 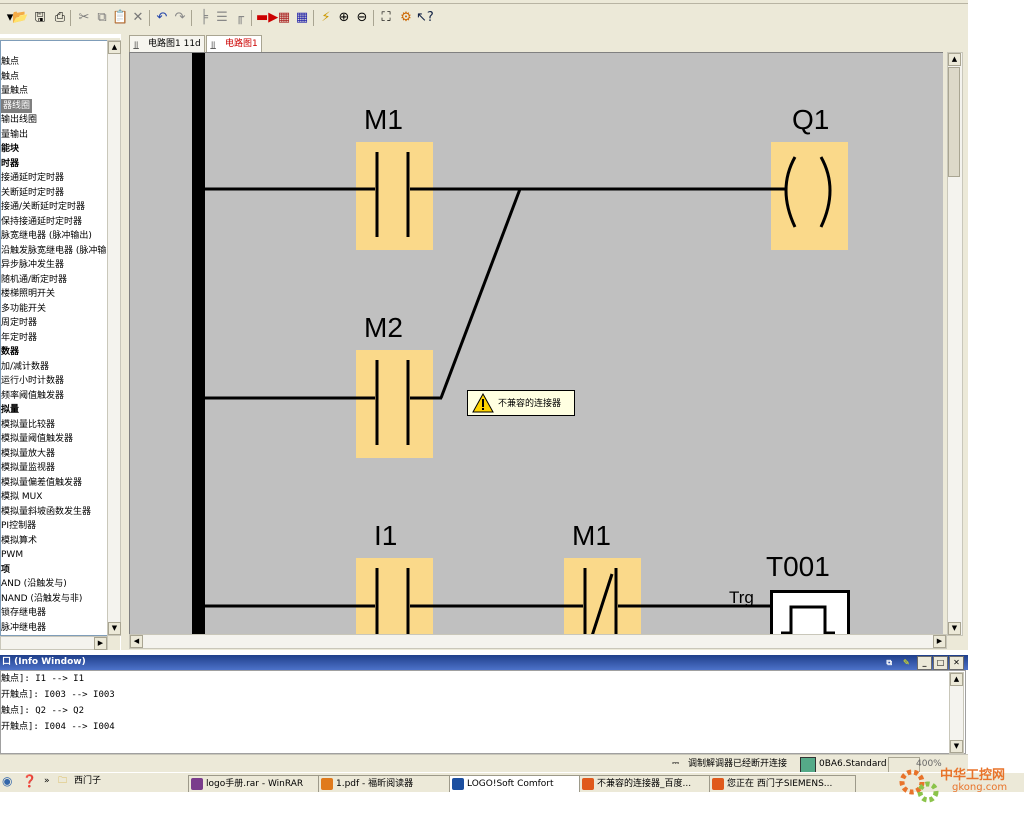 What do you see at coordinates (394, 596) in the screenshot?
I see `contact-i1` at bounding box center [394, 596].